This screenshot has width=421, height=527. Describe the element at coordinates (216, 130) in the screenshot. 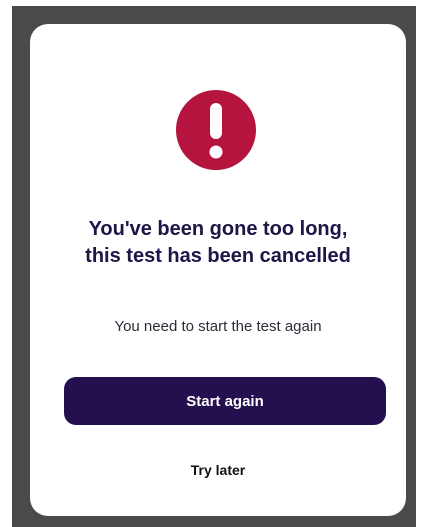

I see `exclamation-alert-icon` at that location.